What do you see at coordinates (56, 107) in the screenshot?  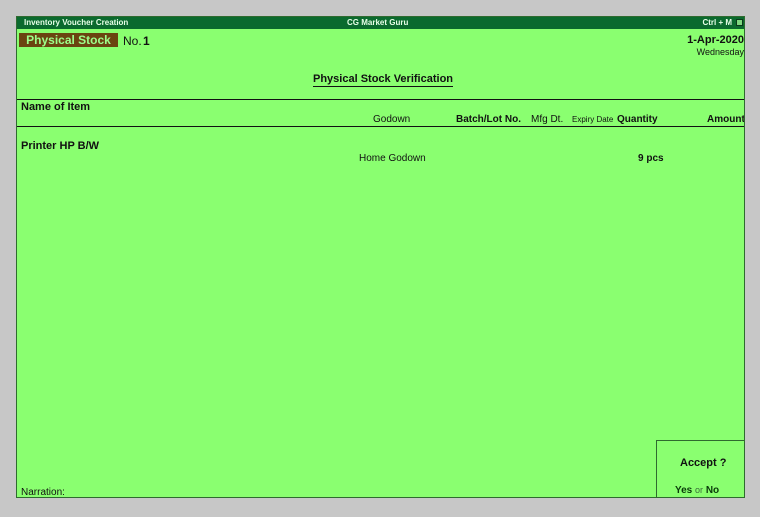 I see `column-name-of-item: Name of Item` at bounding box center [56, 107].